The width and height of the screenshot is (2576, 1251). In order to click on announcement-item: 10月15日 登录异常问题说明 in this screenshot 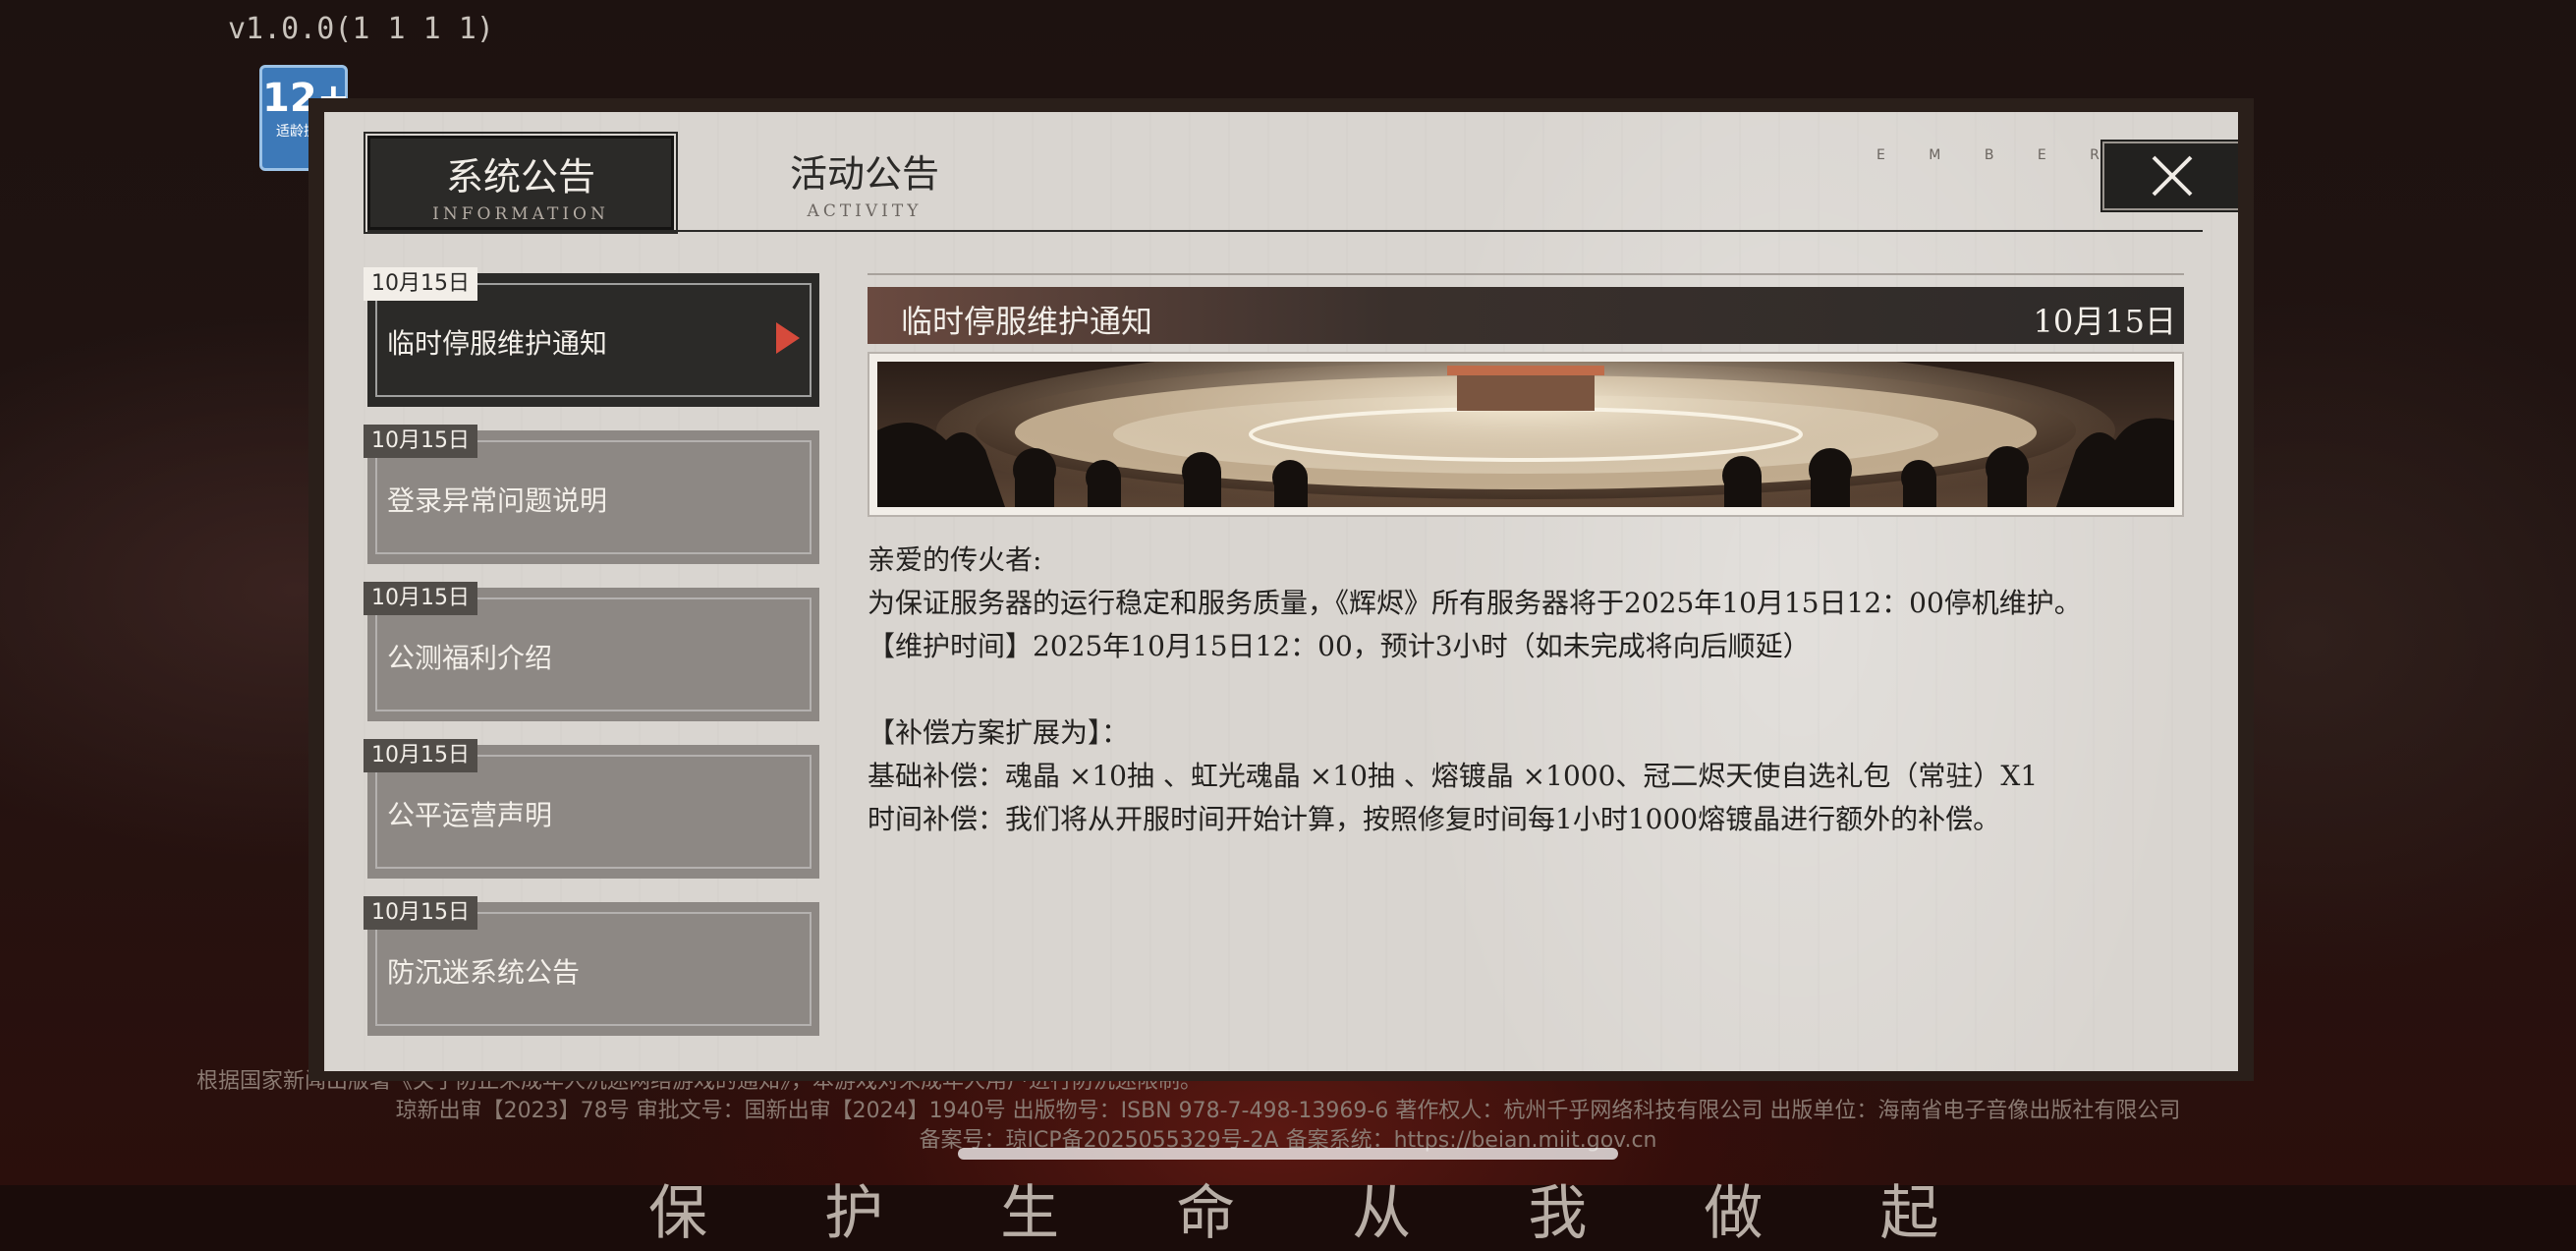, I will do `click(591, 494)`.